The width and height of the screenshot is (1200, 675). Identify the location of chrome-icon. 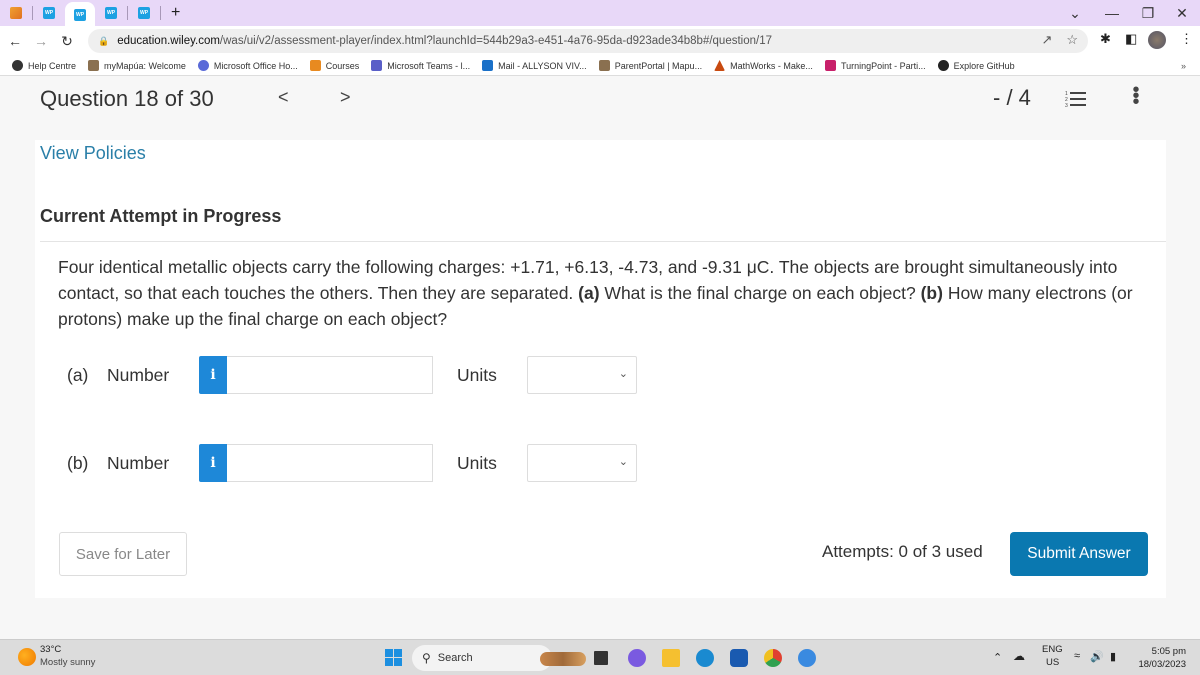
(773, 658).